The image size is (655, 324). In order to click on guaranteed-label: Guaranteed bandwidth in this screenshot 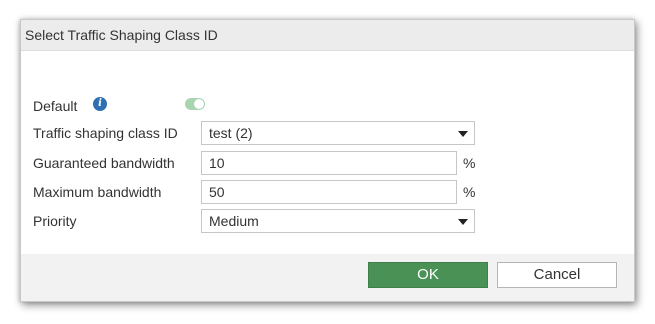, I will do `click(104, 163)`.